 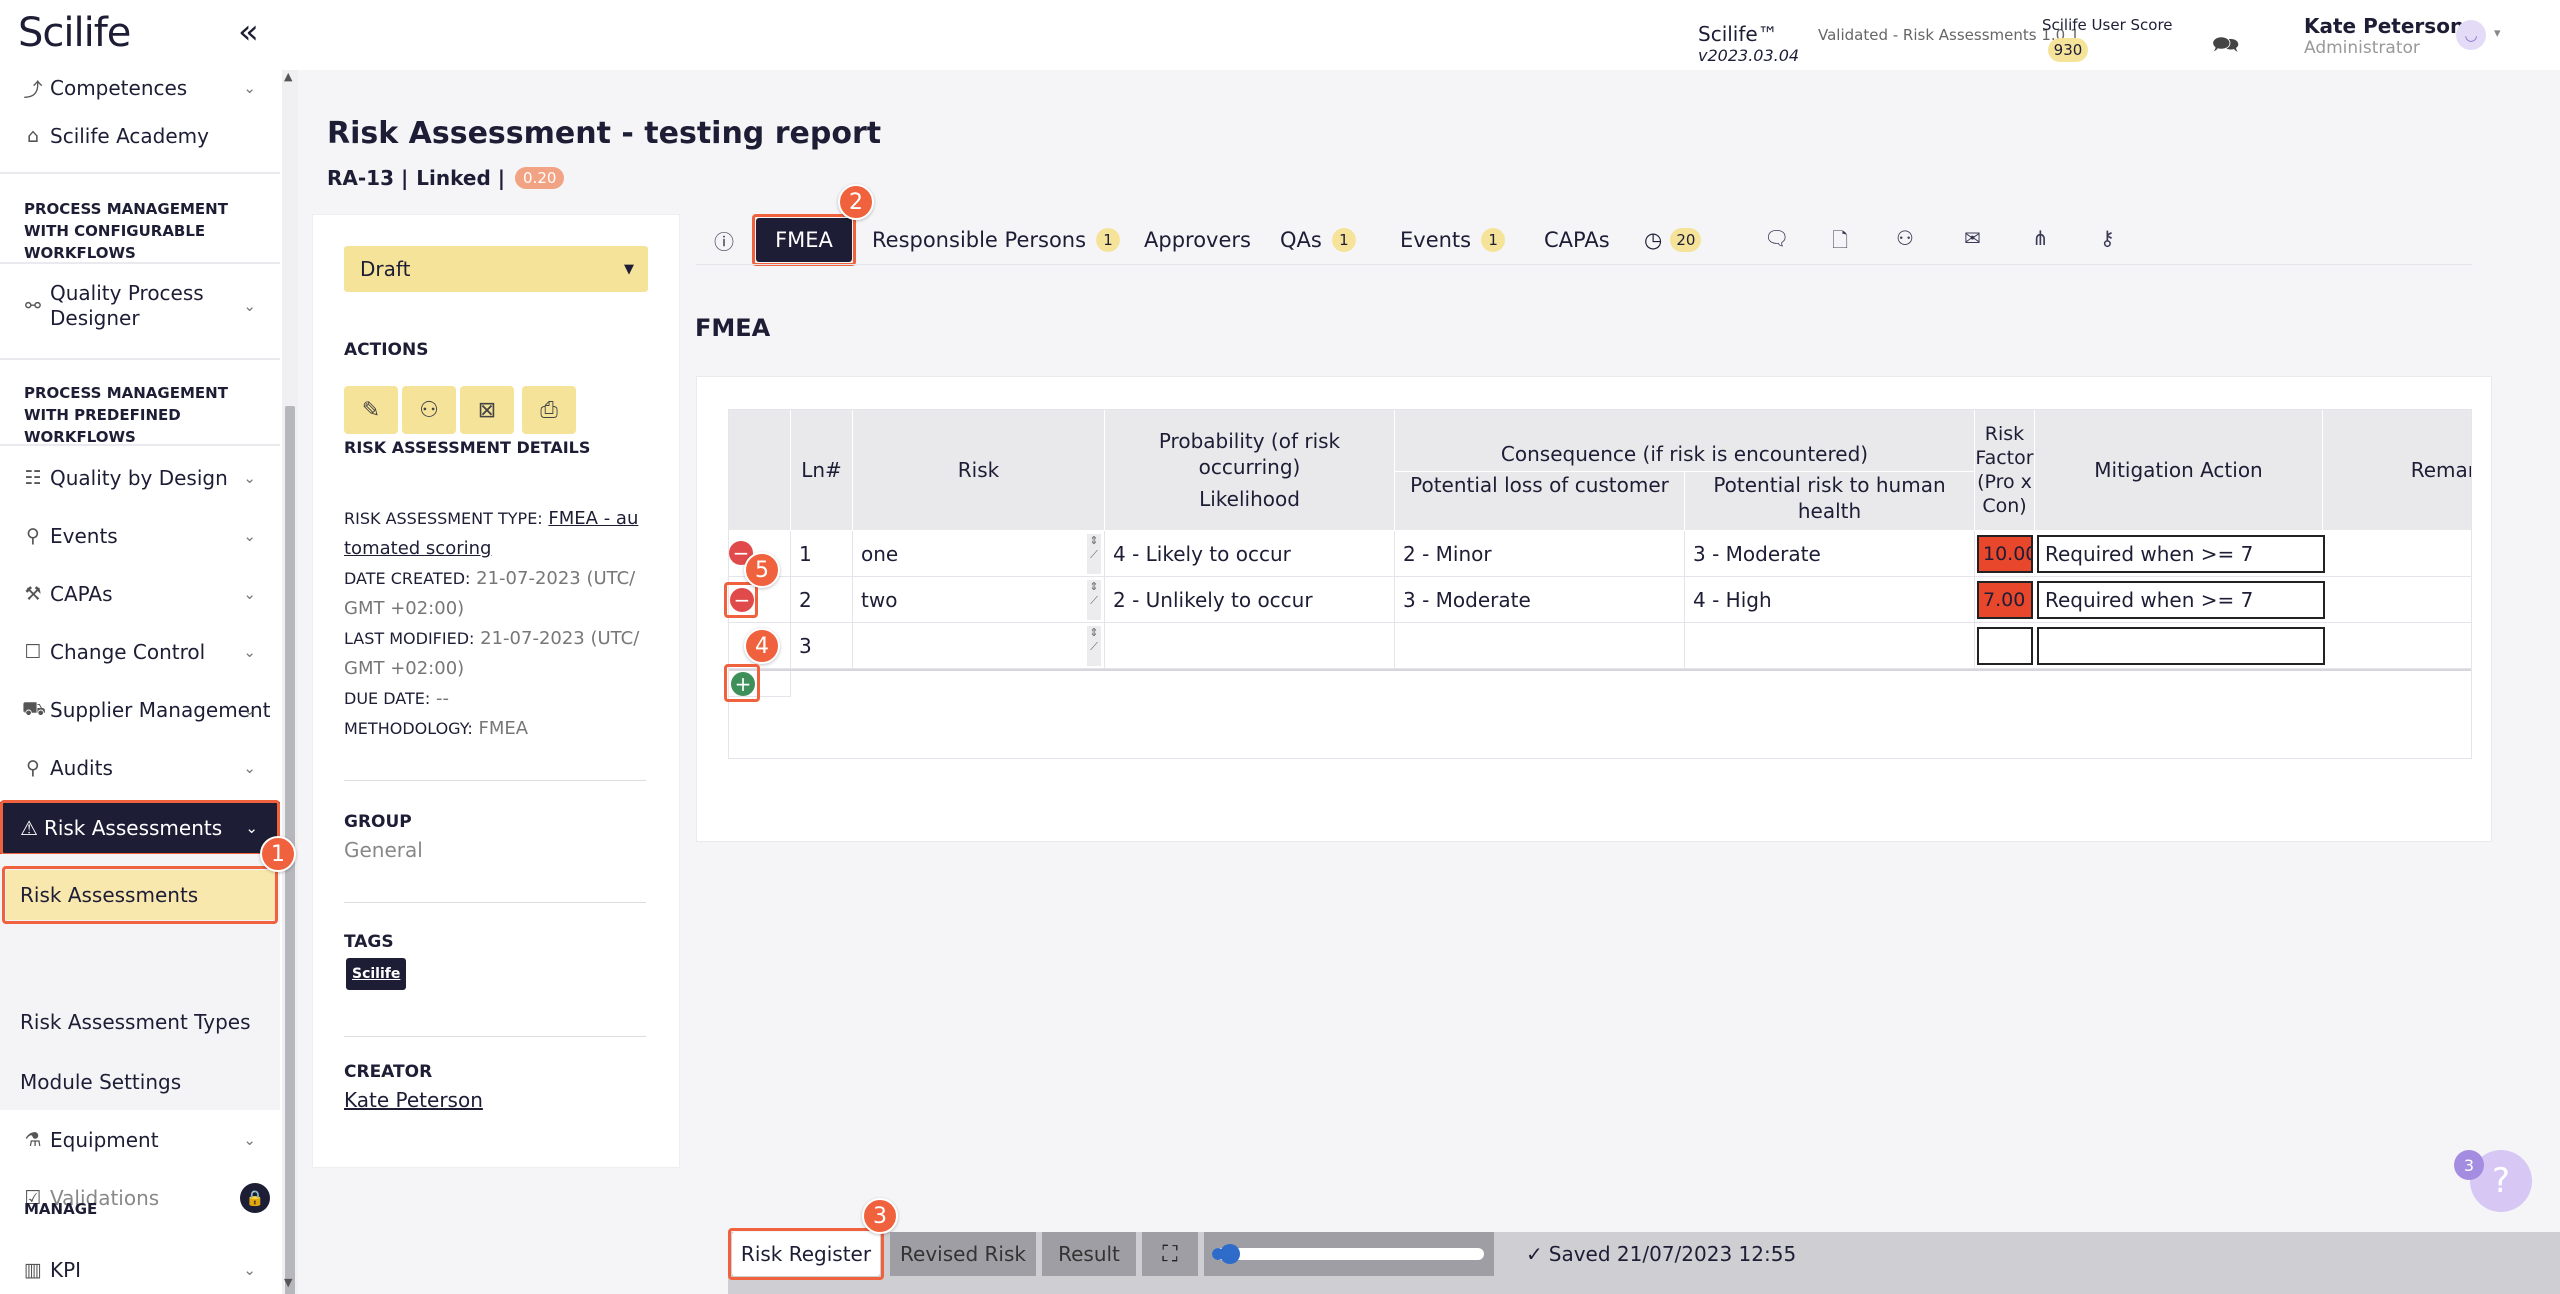 I want to click on revised-risk-button: Revised Risk, so click(x=963, y=1254).